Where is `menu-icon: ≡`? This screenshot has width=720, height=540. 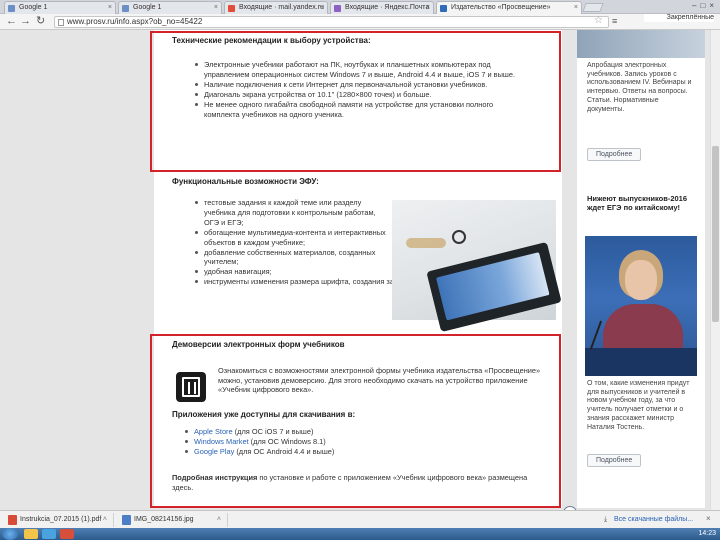
menu-icon: ≡ is located at coordinates (614, 21).